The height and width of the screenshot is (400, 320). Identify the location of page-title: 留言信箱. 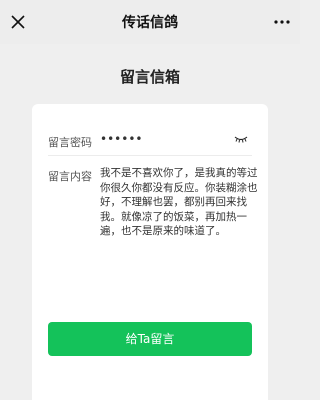
(149, 77).